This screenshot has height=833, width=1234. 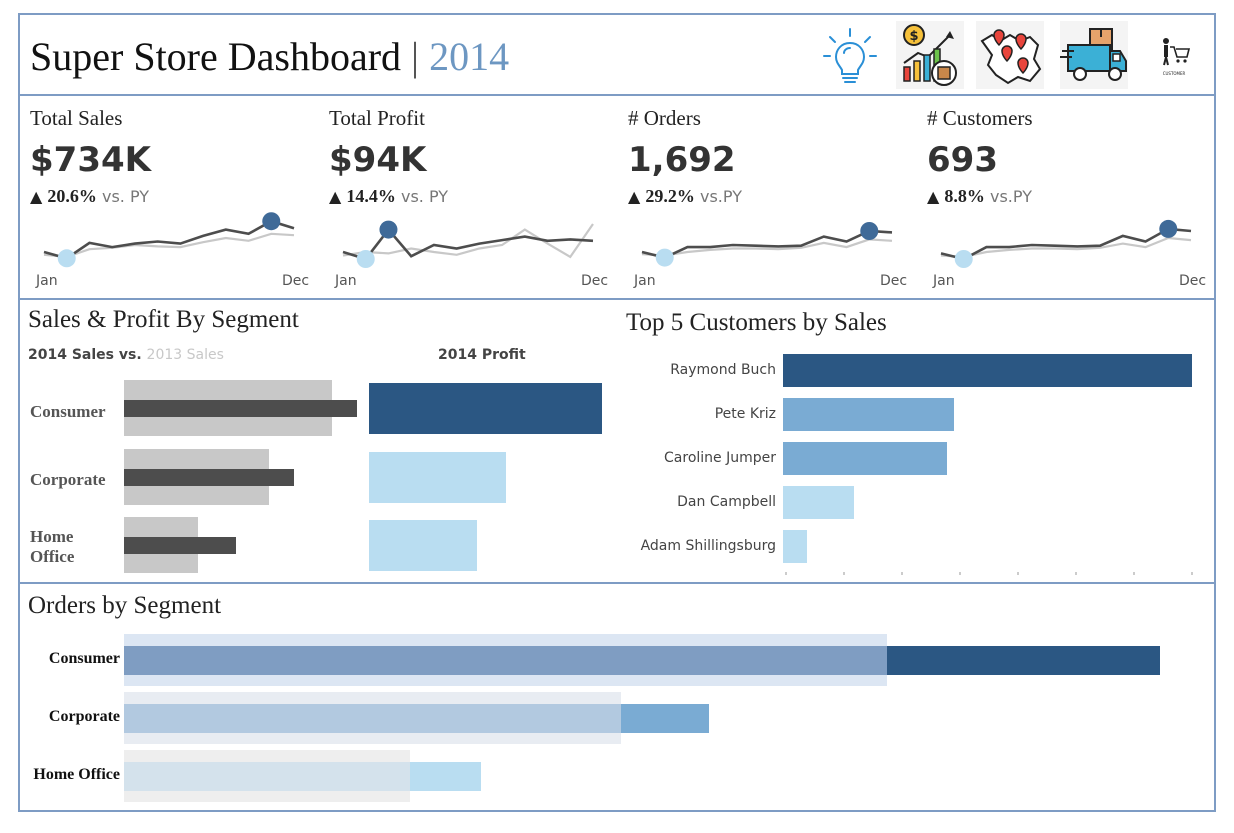 I want to click on orders-segment-label: Consumer, so click(x=84, y=658).